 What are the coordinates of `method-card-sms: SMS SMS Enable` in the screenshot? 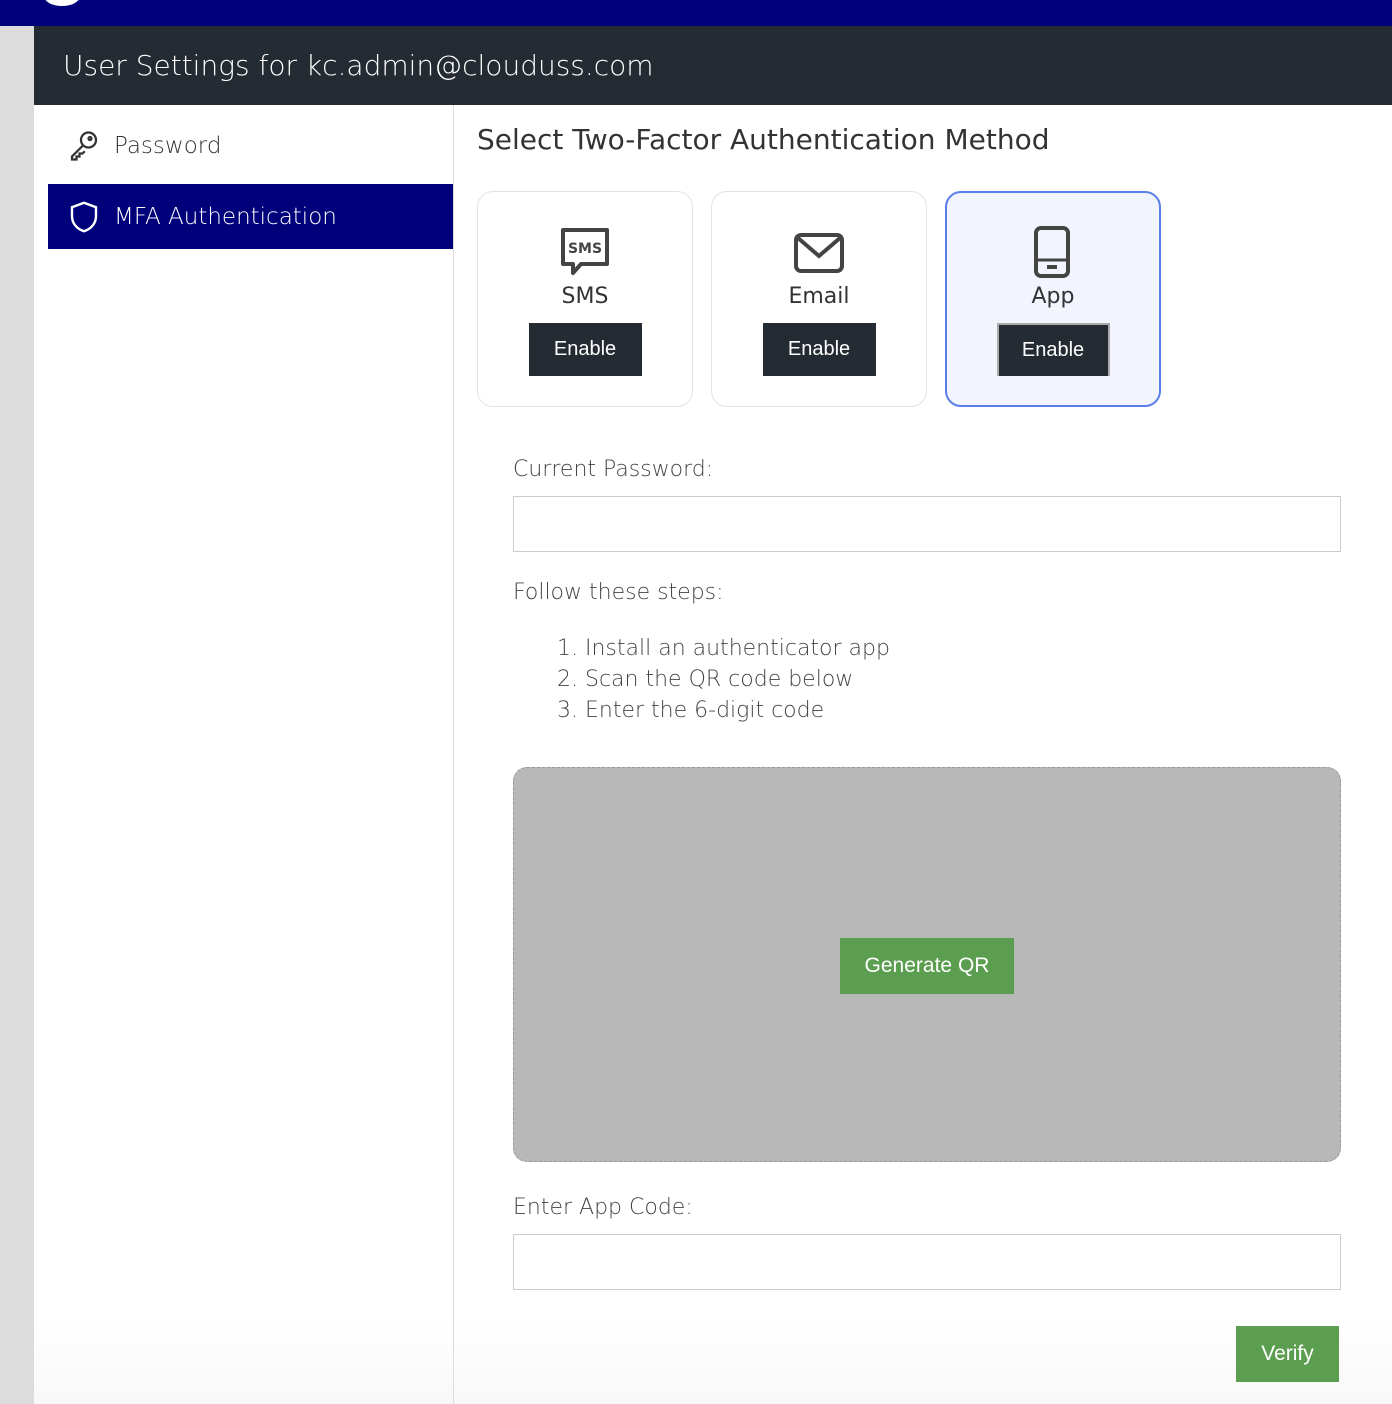 It's located at (585, 299).